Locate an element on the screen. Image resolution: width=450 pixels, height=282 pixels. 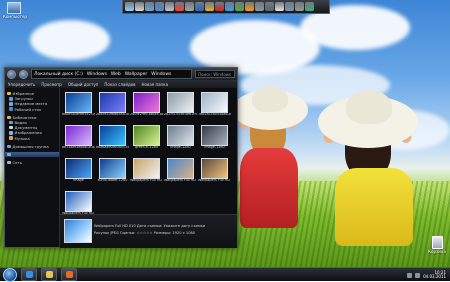
view-button: Просмотр is located at coordinates (51, 84).